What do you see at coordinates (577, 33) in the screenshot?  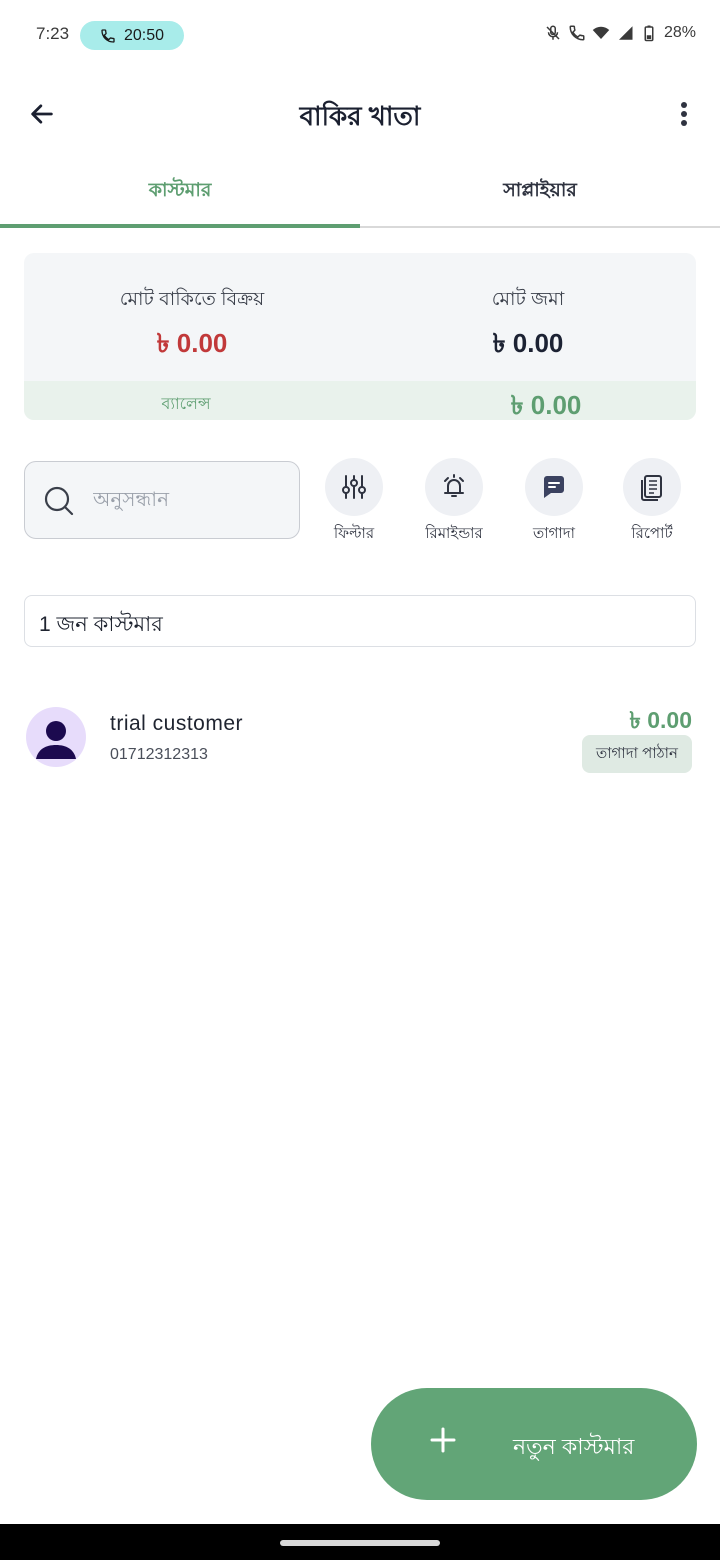 I see `wifi-call-icon` at bounding box center [577, 33].